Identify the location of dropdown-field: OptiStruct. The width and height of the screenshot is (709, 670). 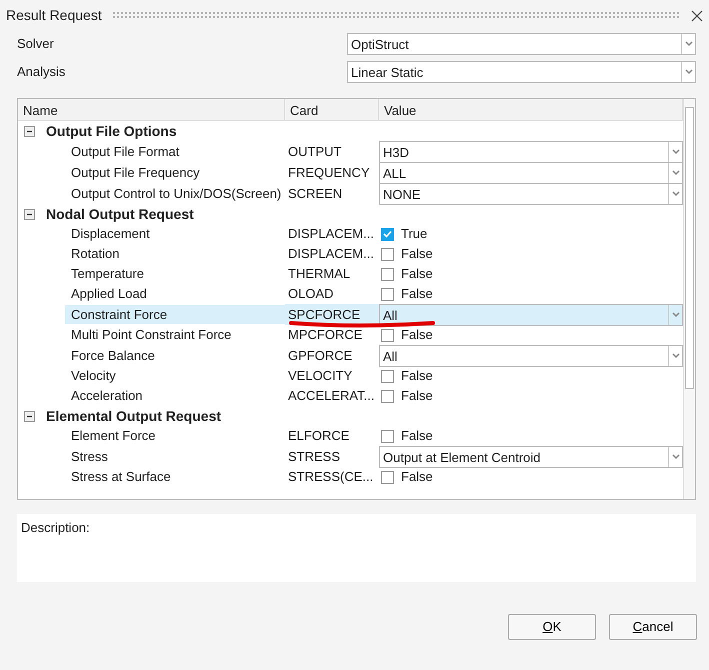
(521, 44).